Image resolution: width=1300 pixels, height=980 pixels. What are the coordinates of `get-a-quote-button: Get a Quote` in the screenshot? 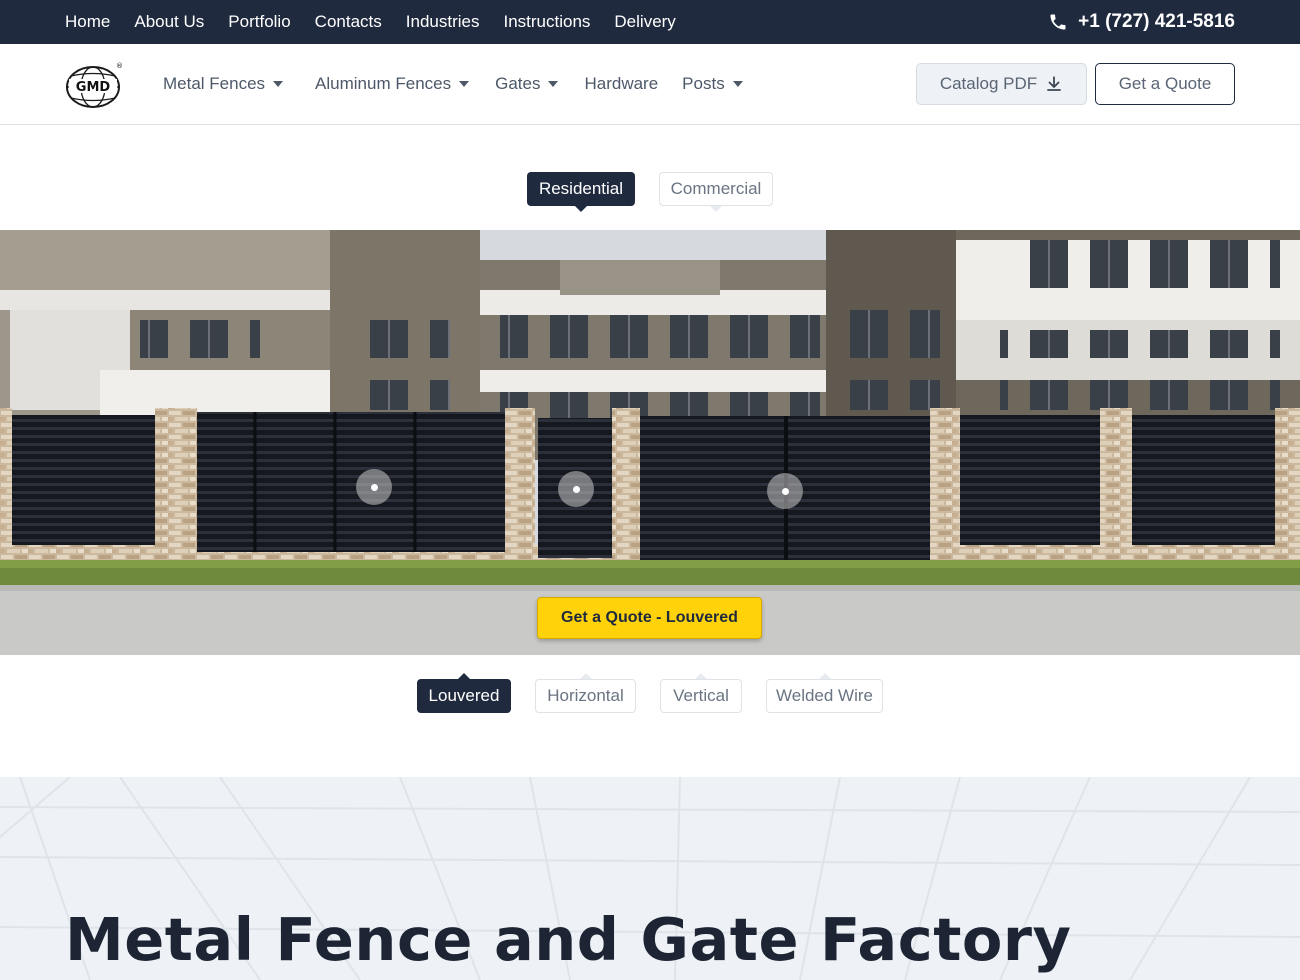 It's located at (1165, 84).